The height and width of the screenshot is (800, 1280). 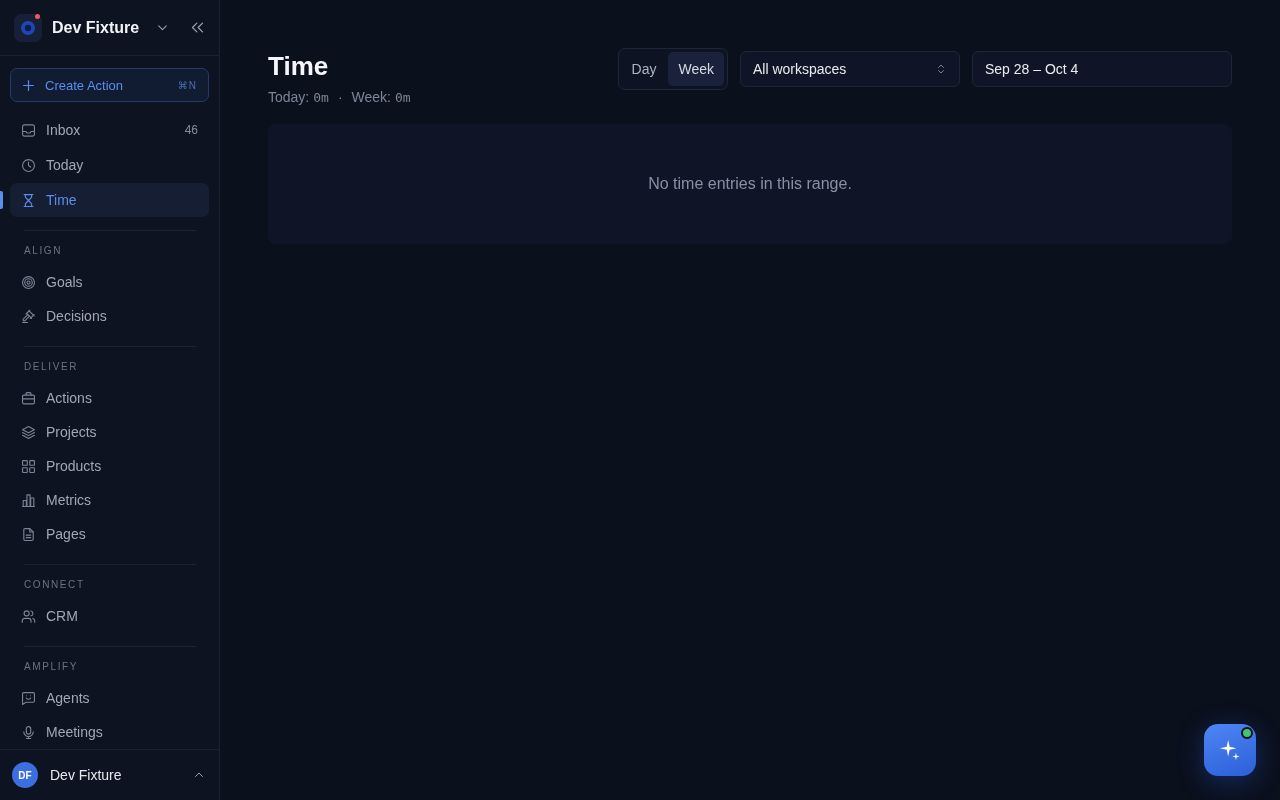 I want to click on nav-item: Meetings, so click(x=109, y=732).